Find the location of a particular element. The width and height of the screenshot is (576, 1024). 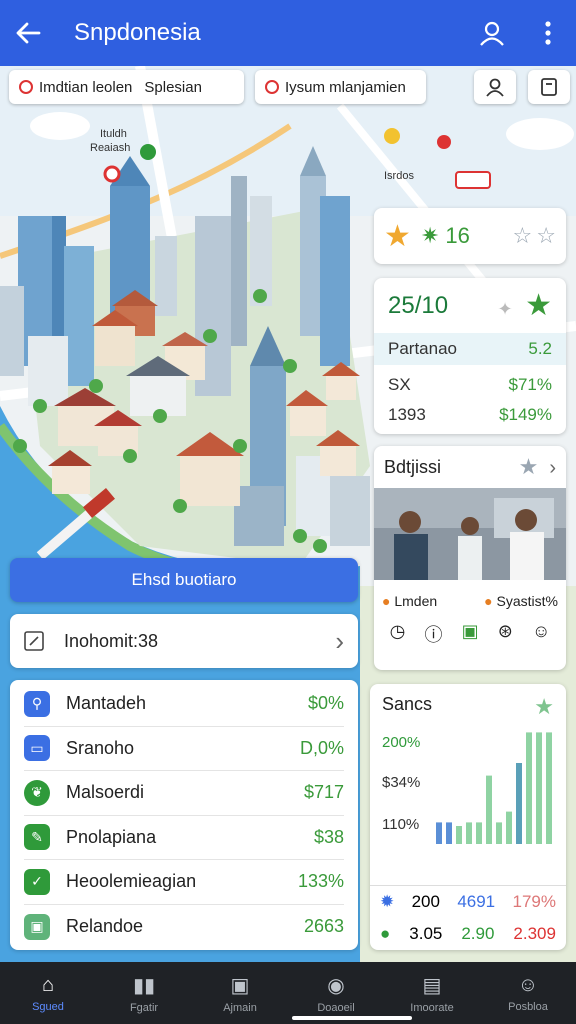

list-item-label: Heoolemieagian is located at coordinates (131, 881).